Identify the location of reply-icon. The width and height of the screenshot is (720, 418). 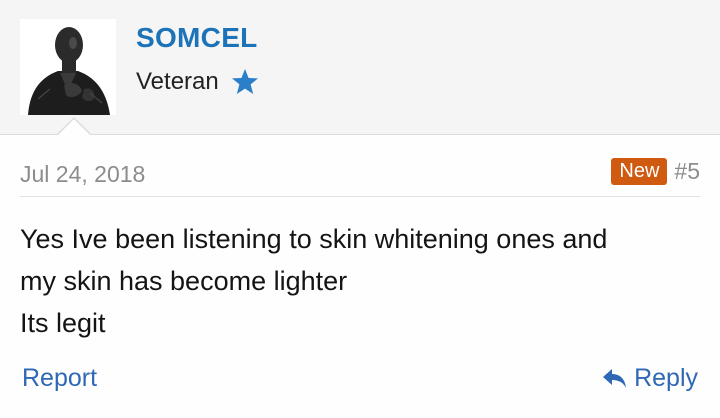
(615, 379).